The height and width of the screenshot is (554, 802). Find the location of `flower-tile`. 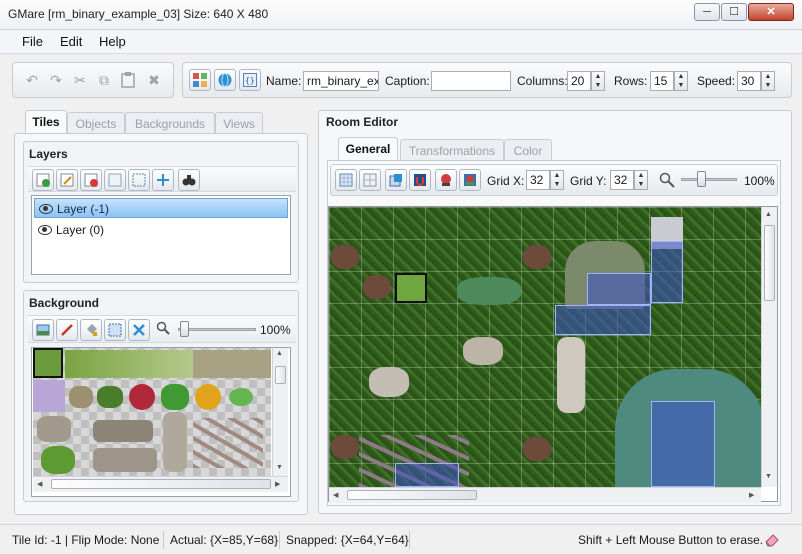

flower-tile is located at coordinates (142, 397).